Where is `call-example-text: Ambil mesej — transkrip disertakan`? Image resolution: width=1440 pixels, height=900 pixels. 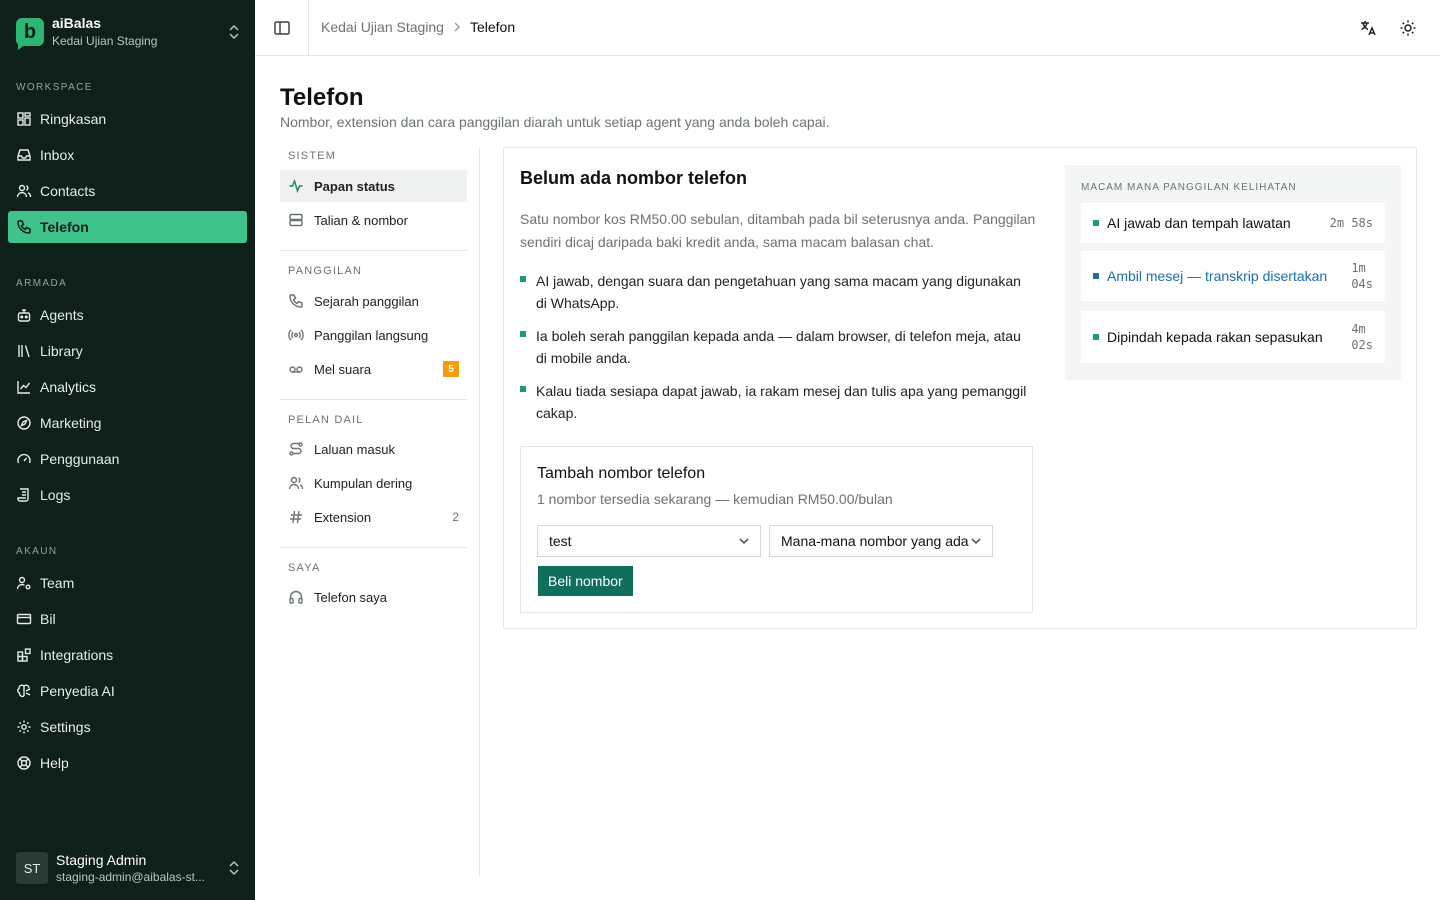
call-example-text: Ambil mesej — transkrip disertakan is located at coordinates (1217, 276).